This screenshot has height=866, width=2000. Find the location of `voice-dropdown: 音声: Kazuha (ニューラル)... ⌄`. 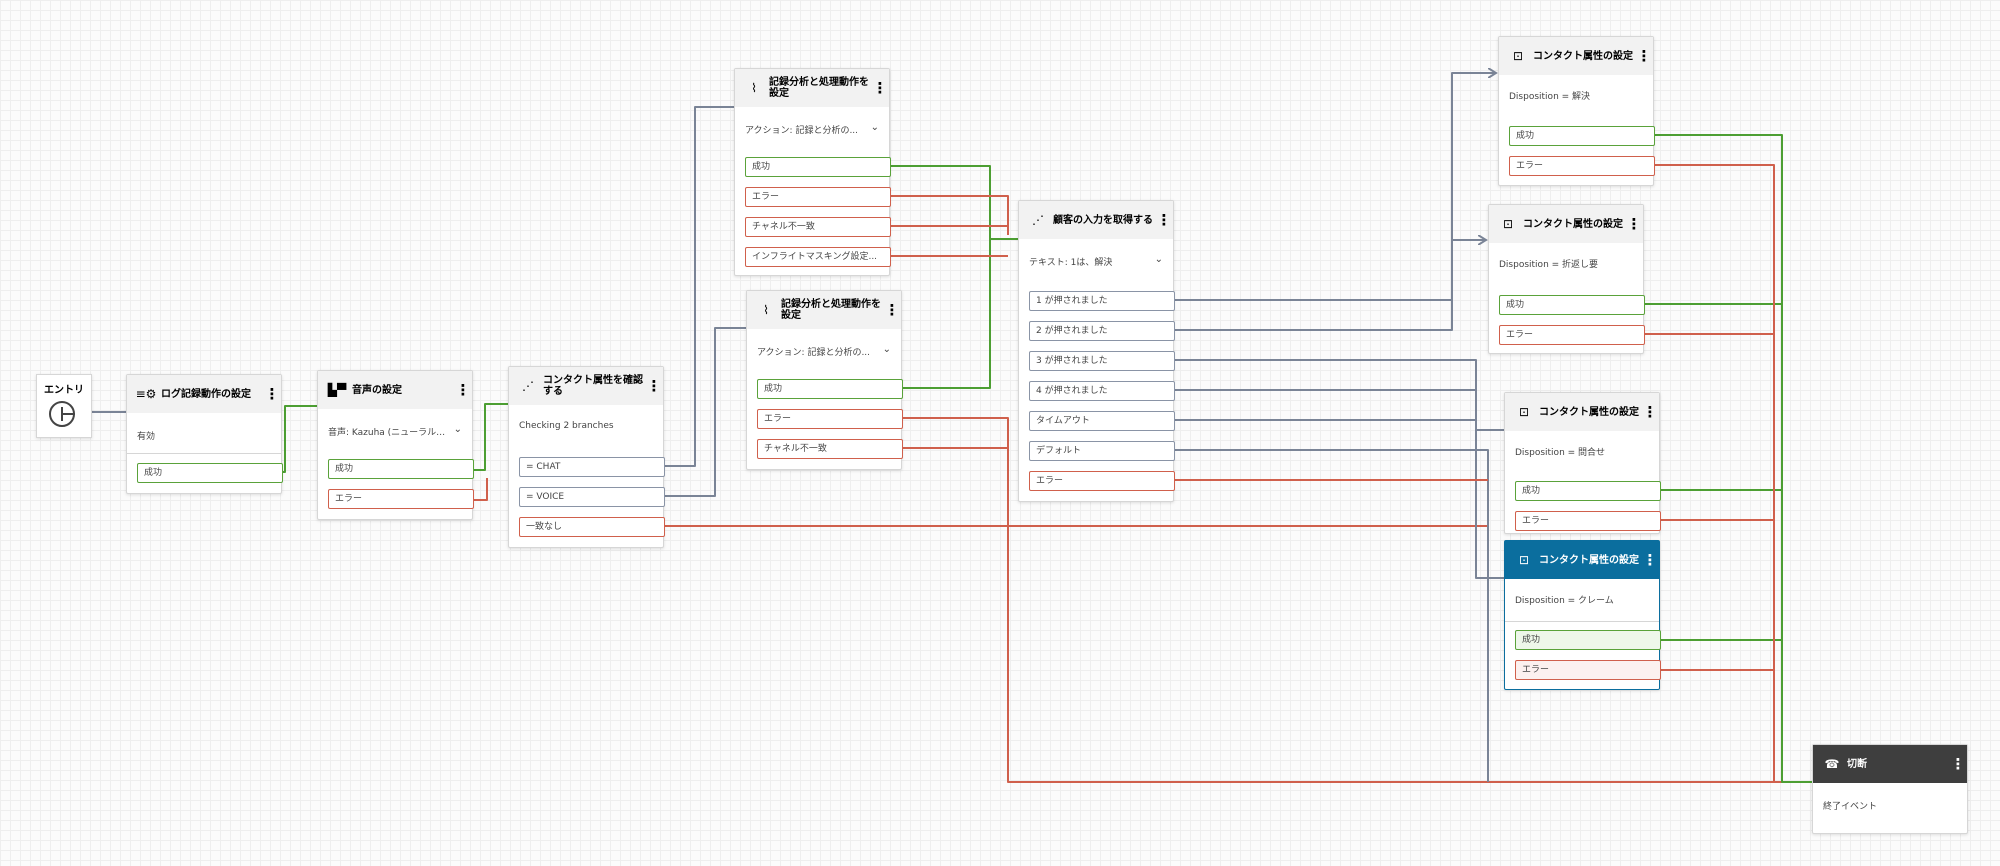

voice-dropdown: 音声: Kazuha (ニューラル)... ⌄ is located at coordinates (395, 431).